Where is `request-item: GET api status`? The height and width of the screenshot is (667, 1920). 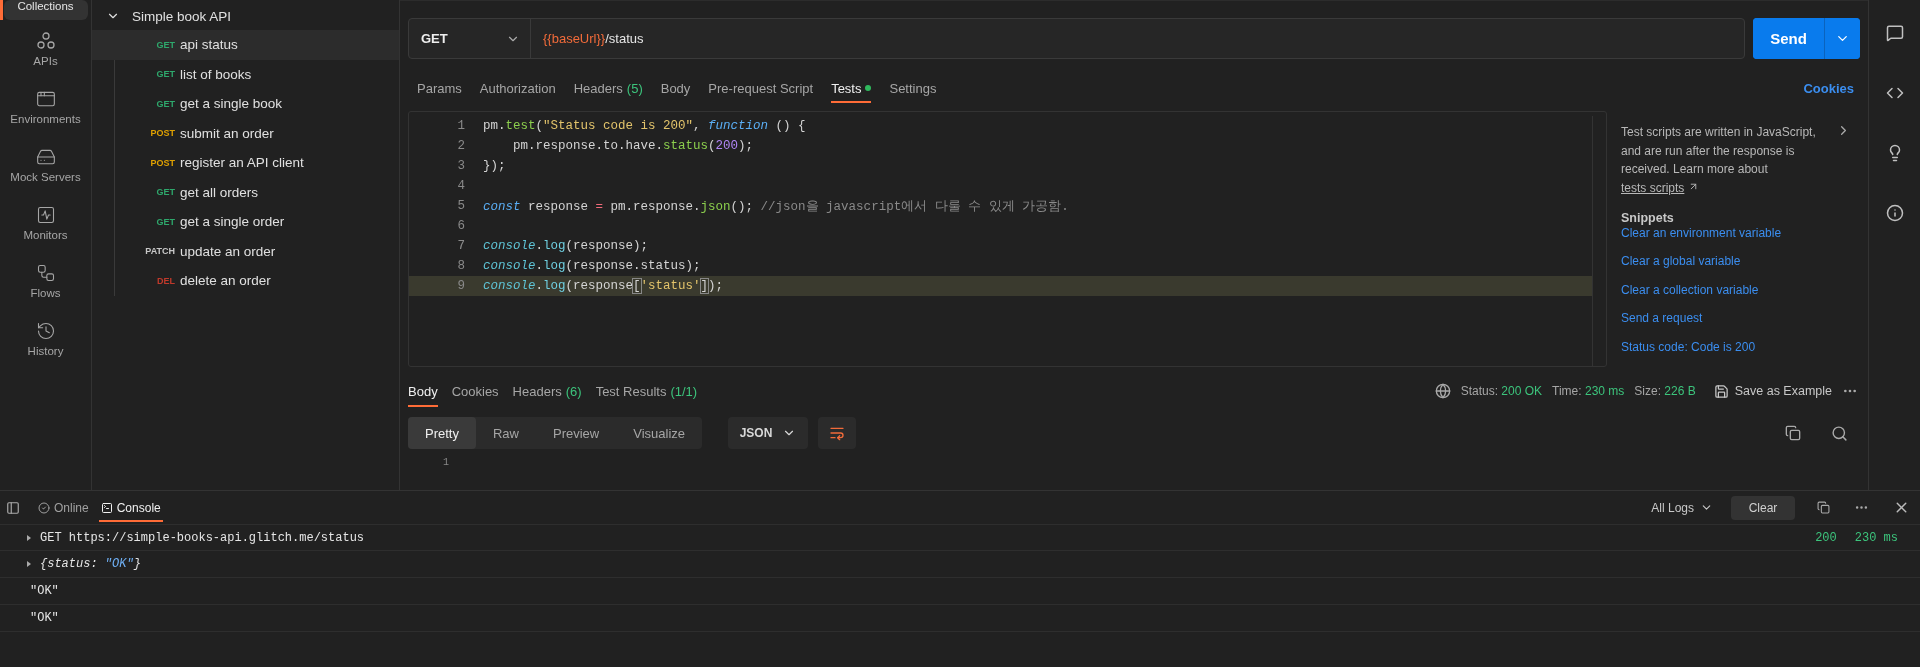
request-item: GET api status is located at coordinates (245, 45).